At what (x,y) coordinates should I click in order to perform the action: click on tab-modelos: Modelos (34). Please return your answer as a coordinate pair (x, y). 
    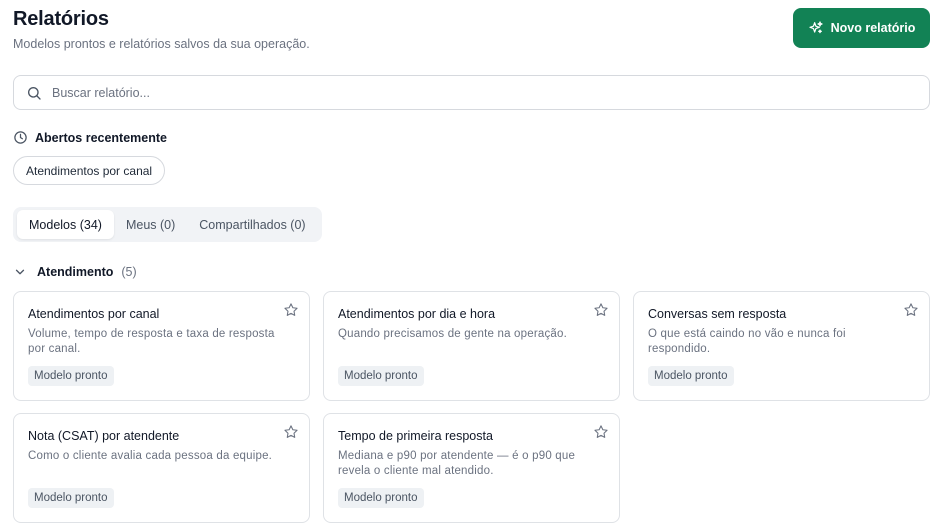
    Looking at the image, I should click on (65, 224).